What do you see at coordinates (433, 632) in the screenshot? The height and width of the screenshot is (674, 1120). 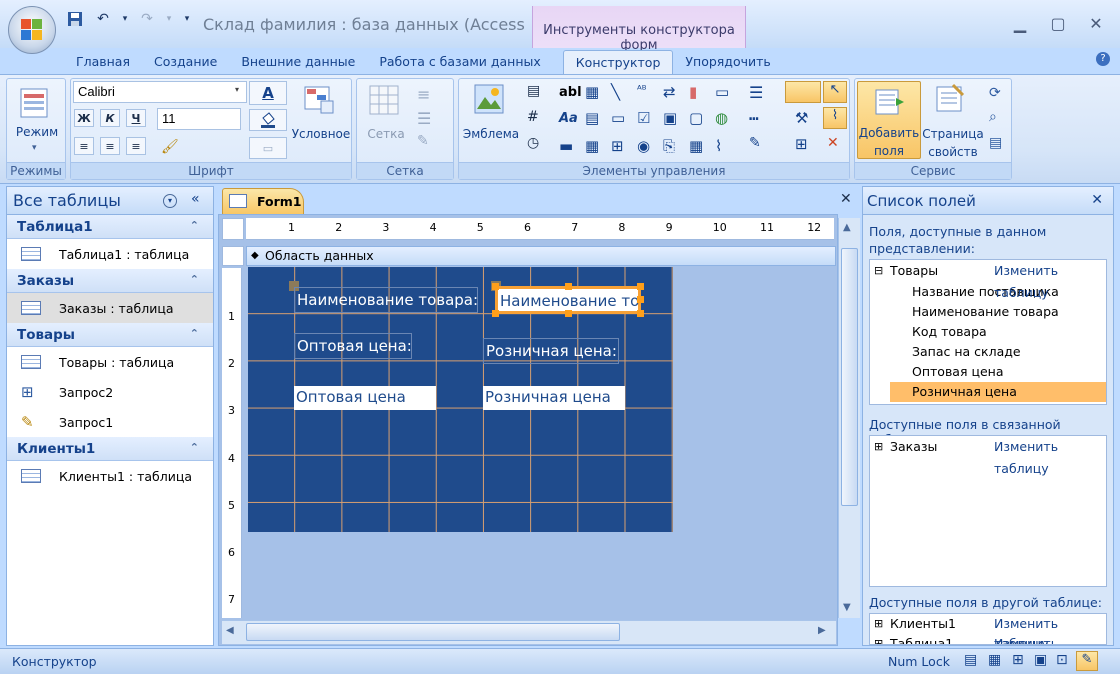 I see `horizontal-scroll-thumb` at bounding box center [433, 632].